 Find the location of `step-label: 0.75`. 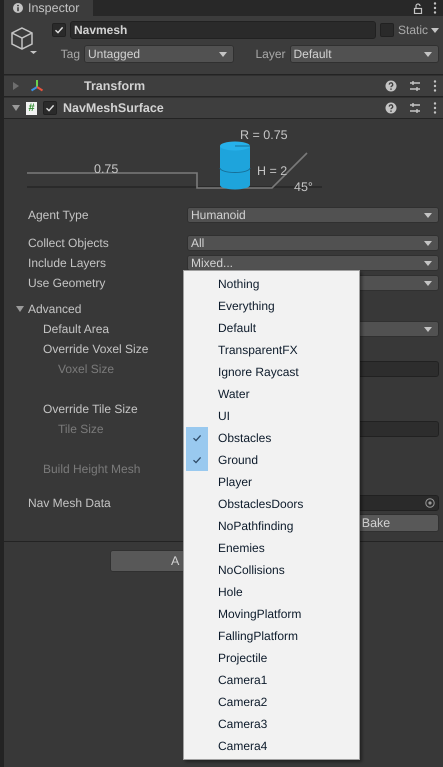

step-label: 0.75 is located at coordinates (106, 169).